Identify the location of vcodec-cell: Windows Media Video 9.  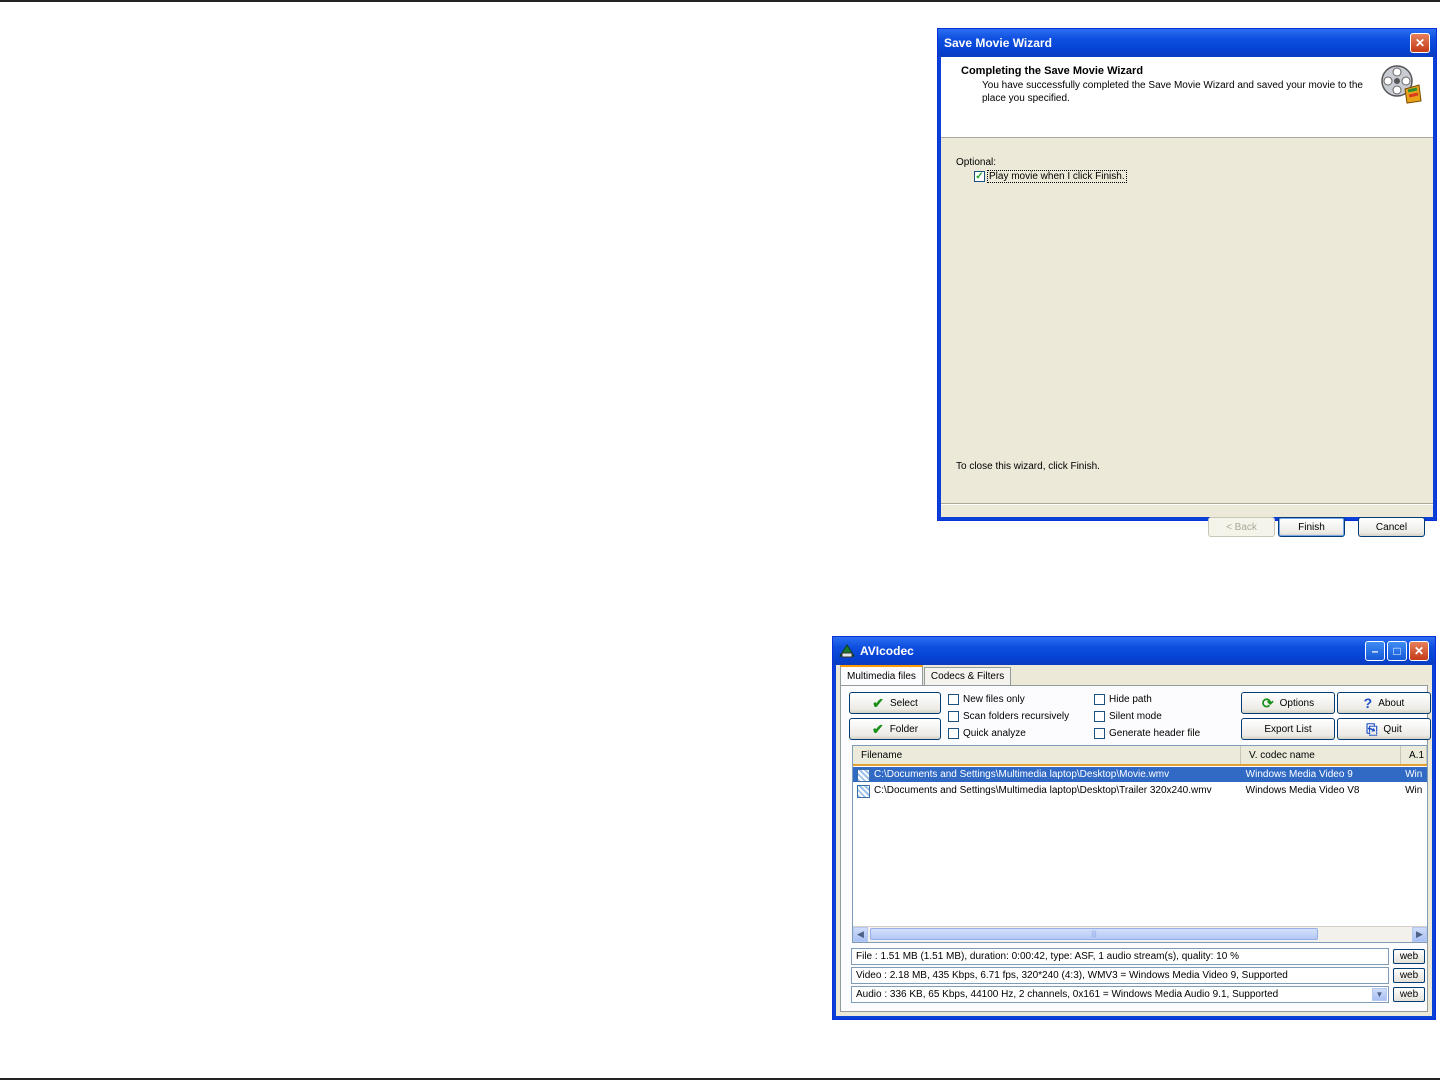
(1299, 774).